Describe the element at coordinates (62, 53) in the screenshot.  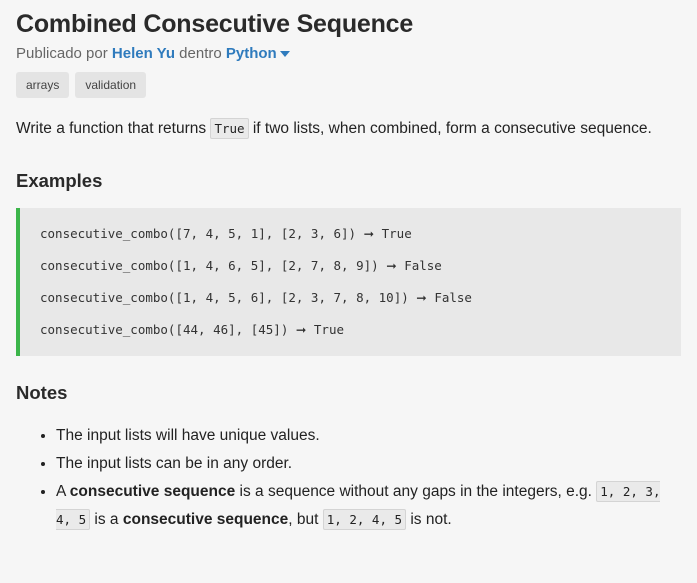
I see `byline-prefix: Publicado por` at that location.